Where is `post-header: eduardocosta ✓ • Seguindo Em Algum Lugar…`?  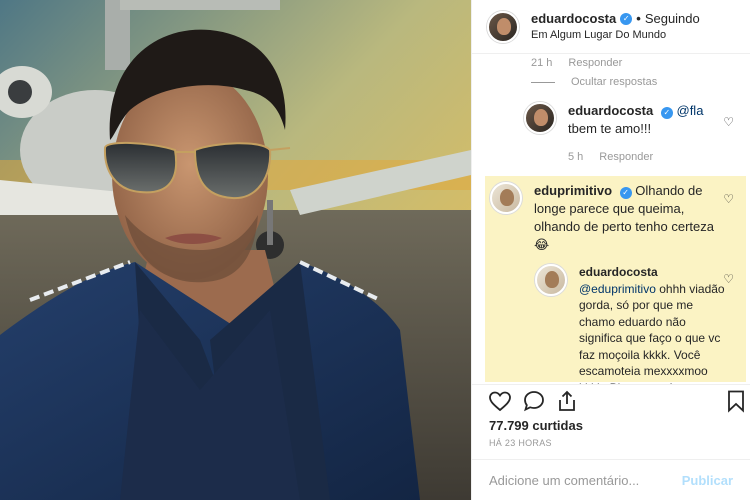
post-header: eduardocosta ✓ • Seguindo Em Algum Lugar… is located at coordinates (611, 27).